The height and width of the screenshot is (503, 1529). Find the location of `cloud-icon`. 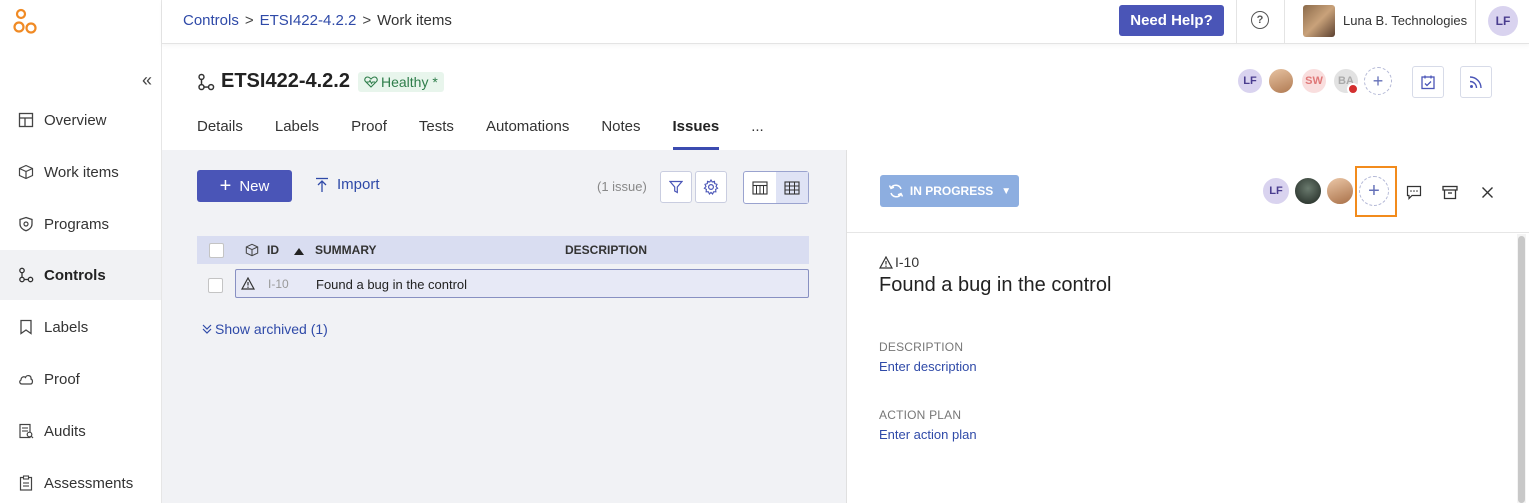

cloud-icon is located at coordinates (26, 379).